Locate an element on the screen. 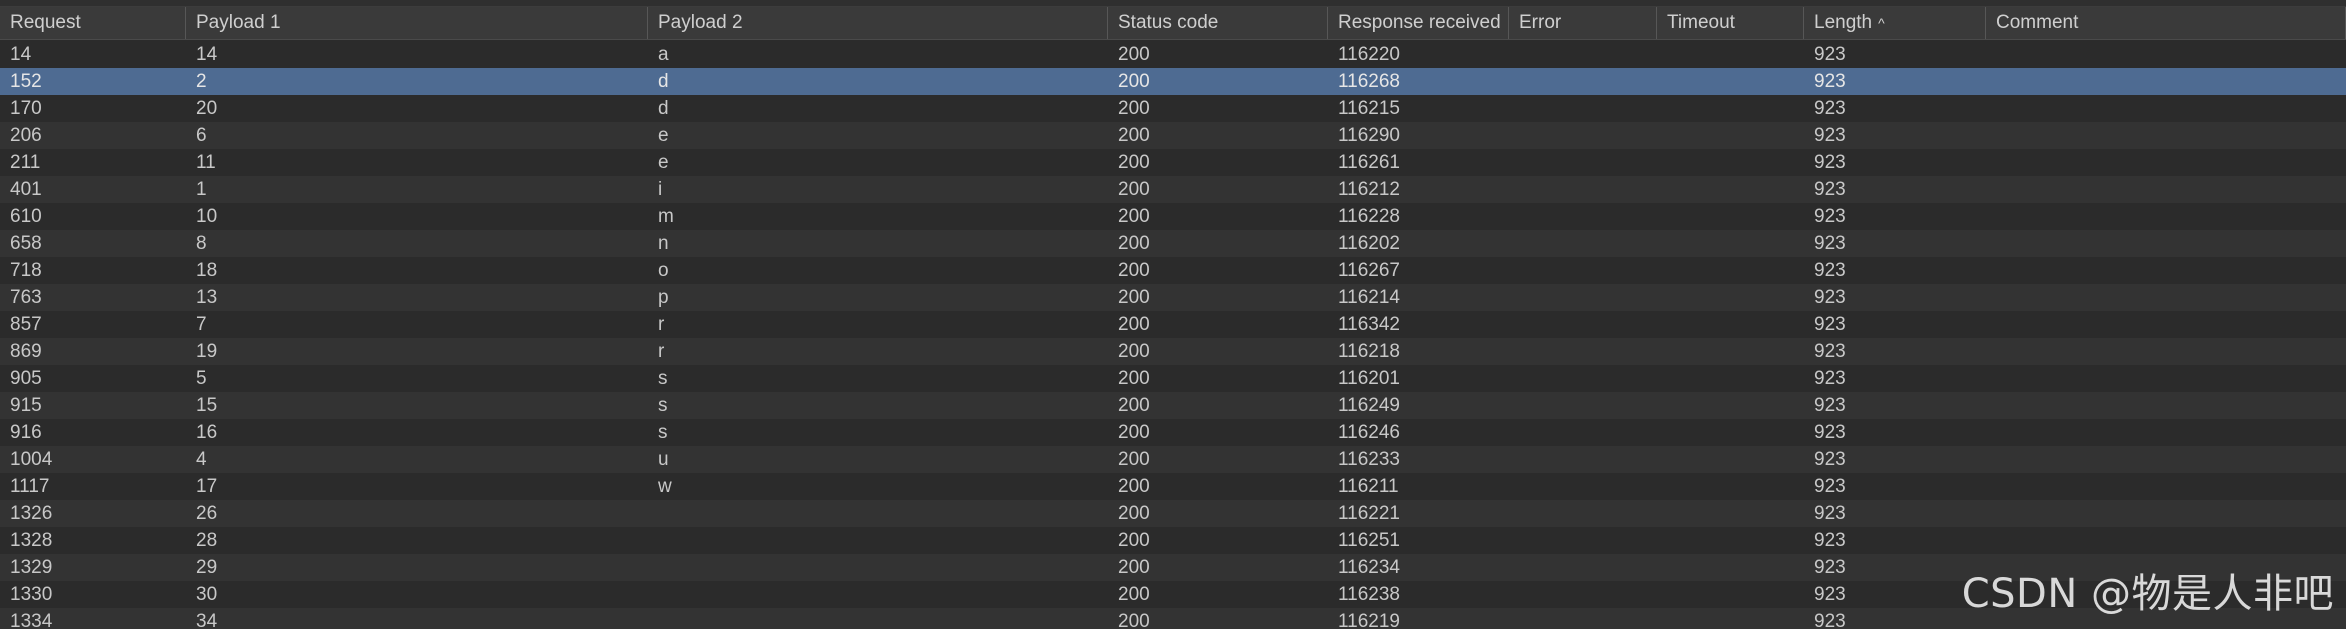 The height and width of the screenshot is (629, 2346). cell-request: 718 is located at coordinates (26, 270).